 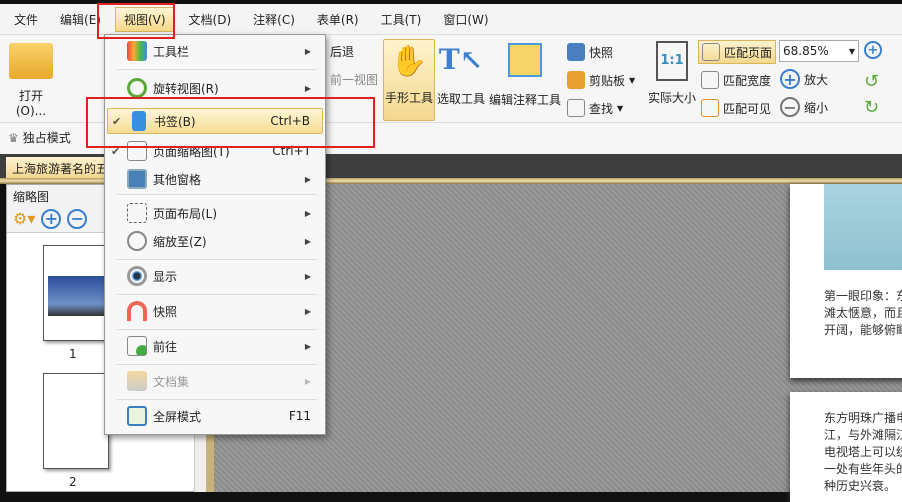 I want to click on page-photo, so click(x=863, y=227).